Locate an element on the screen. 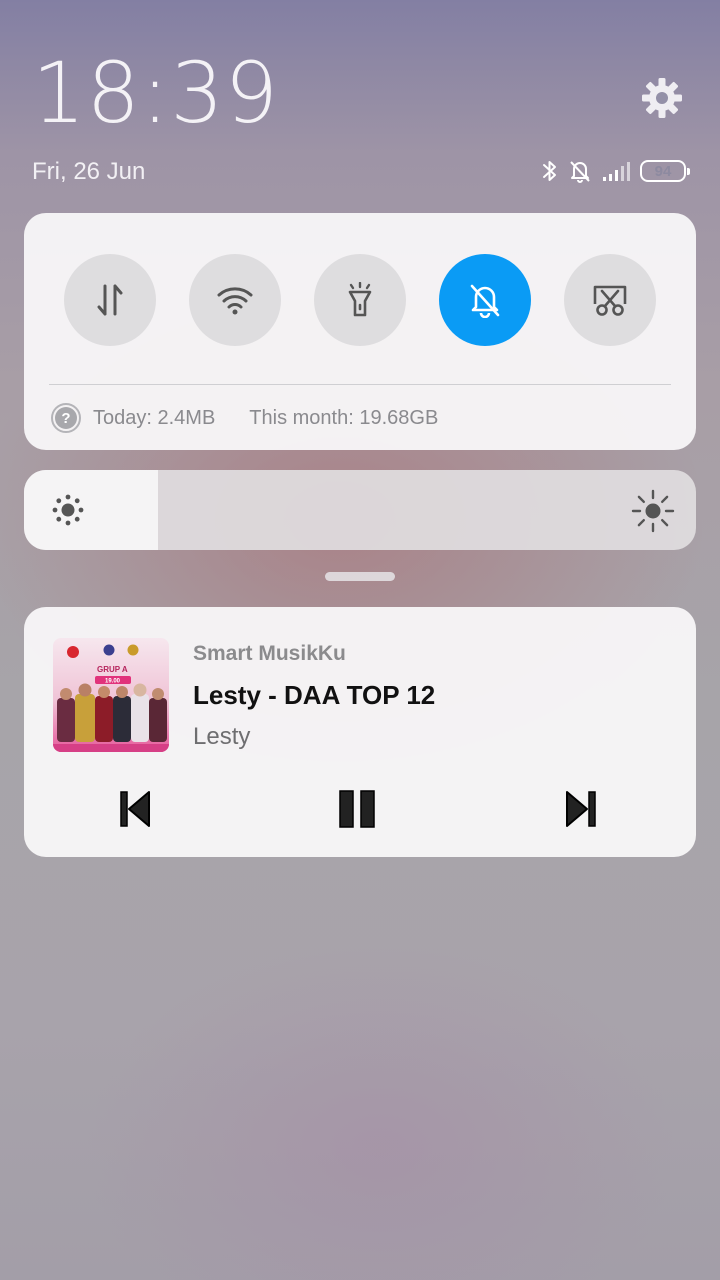 The width and height of the screenshot is (720, 1280). help-icon: ? is located at coordinates (66, 418).